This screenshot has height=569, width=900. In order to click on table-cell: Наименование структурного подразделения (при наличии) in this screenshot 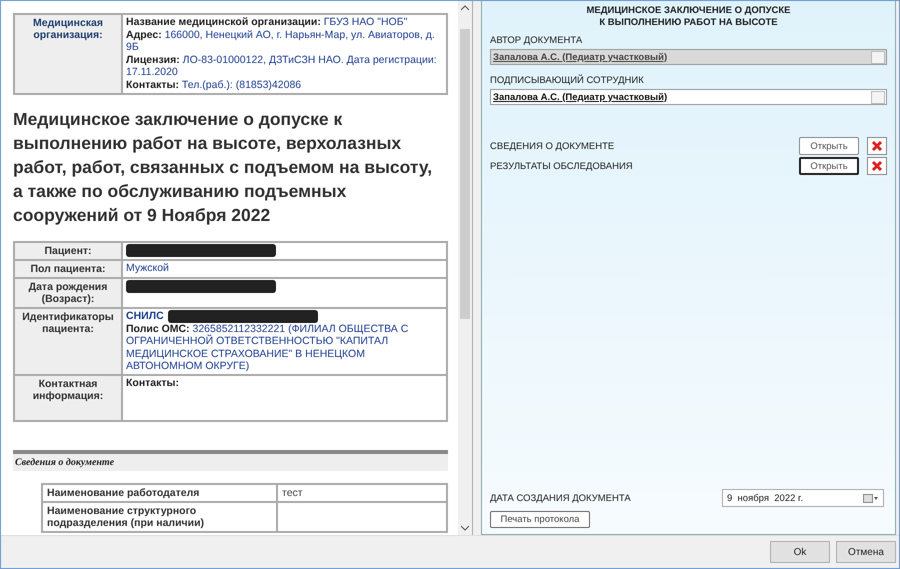, I will do `click(159, 517)`.